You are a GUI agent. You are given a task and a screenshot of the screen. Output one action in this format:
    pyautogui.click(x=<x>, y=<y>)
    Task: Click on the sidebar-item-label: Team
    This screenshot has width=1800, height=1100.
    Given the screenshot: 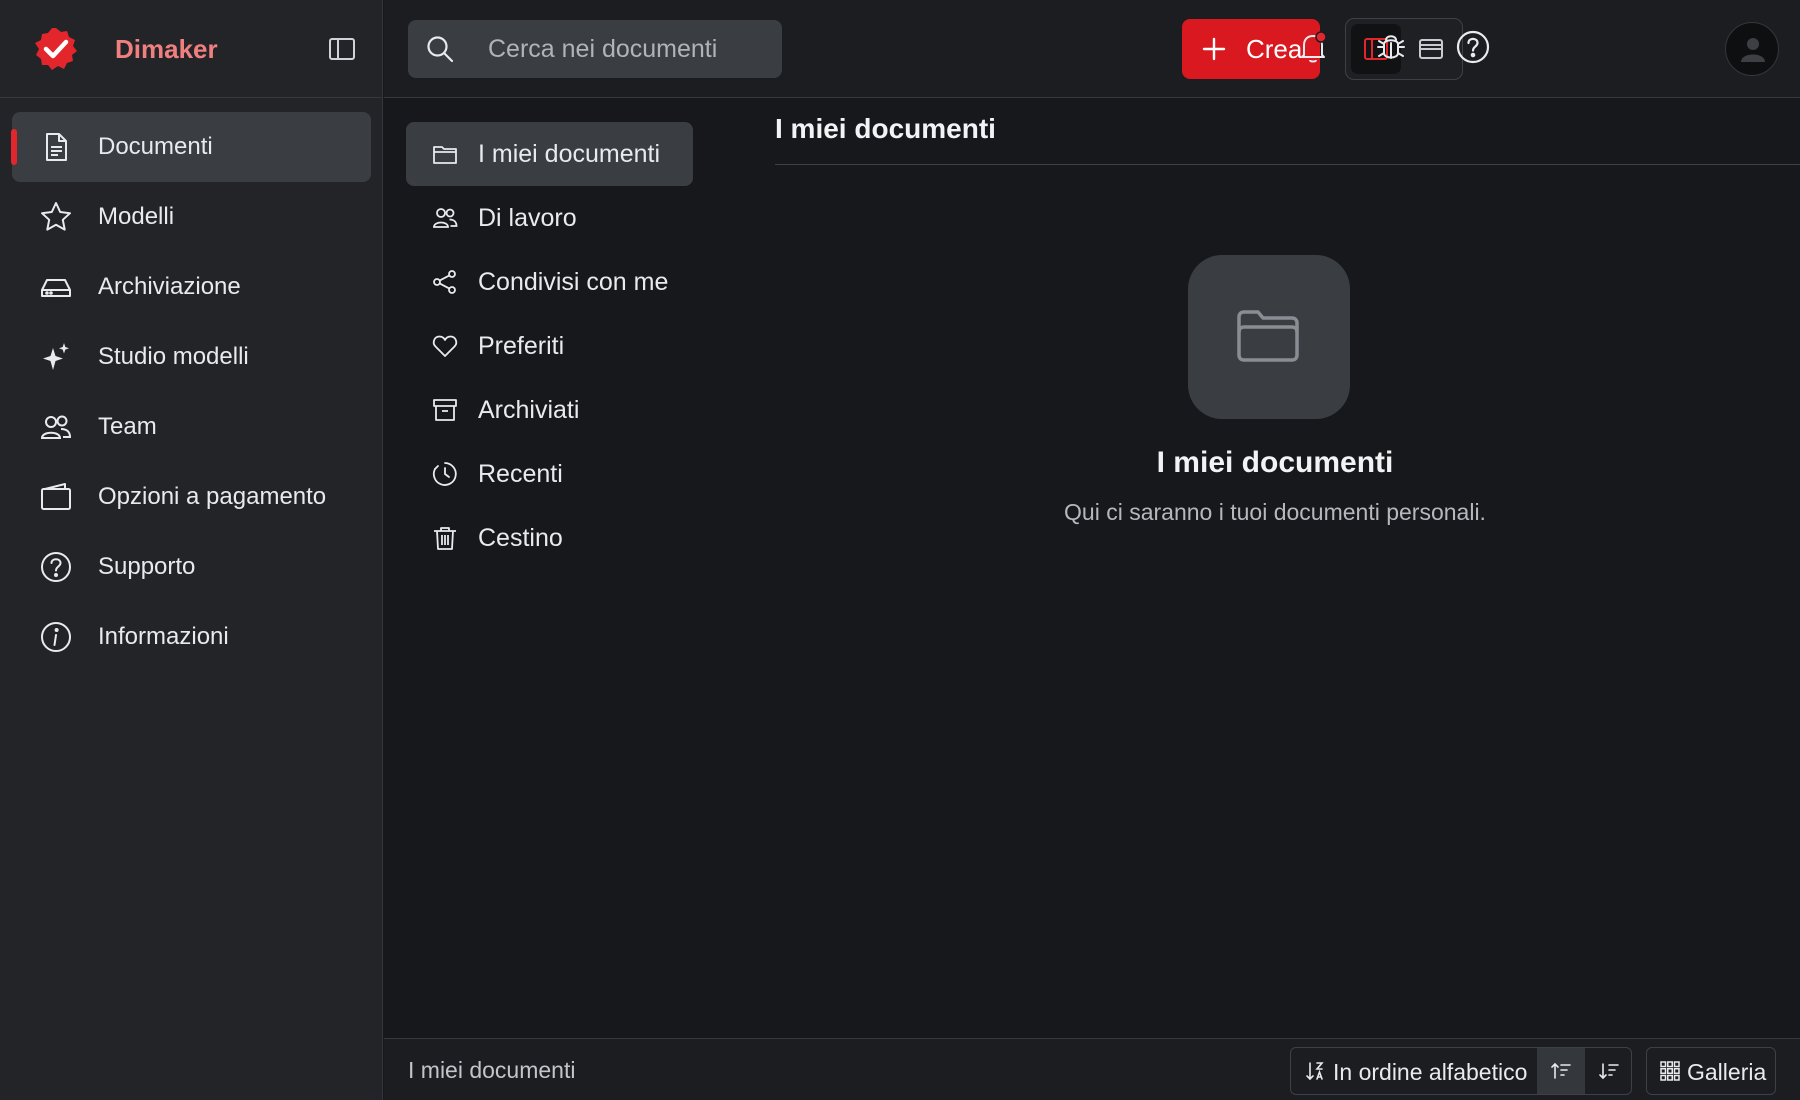 What is the action you would take?
    pyautogui.click(x=127, y=426)
    